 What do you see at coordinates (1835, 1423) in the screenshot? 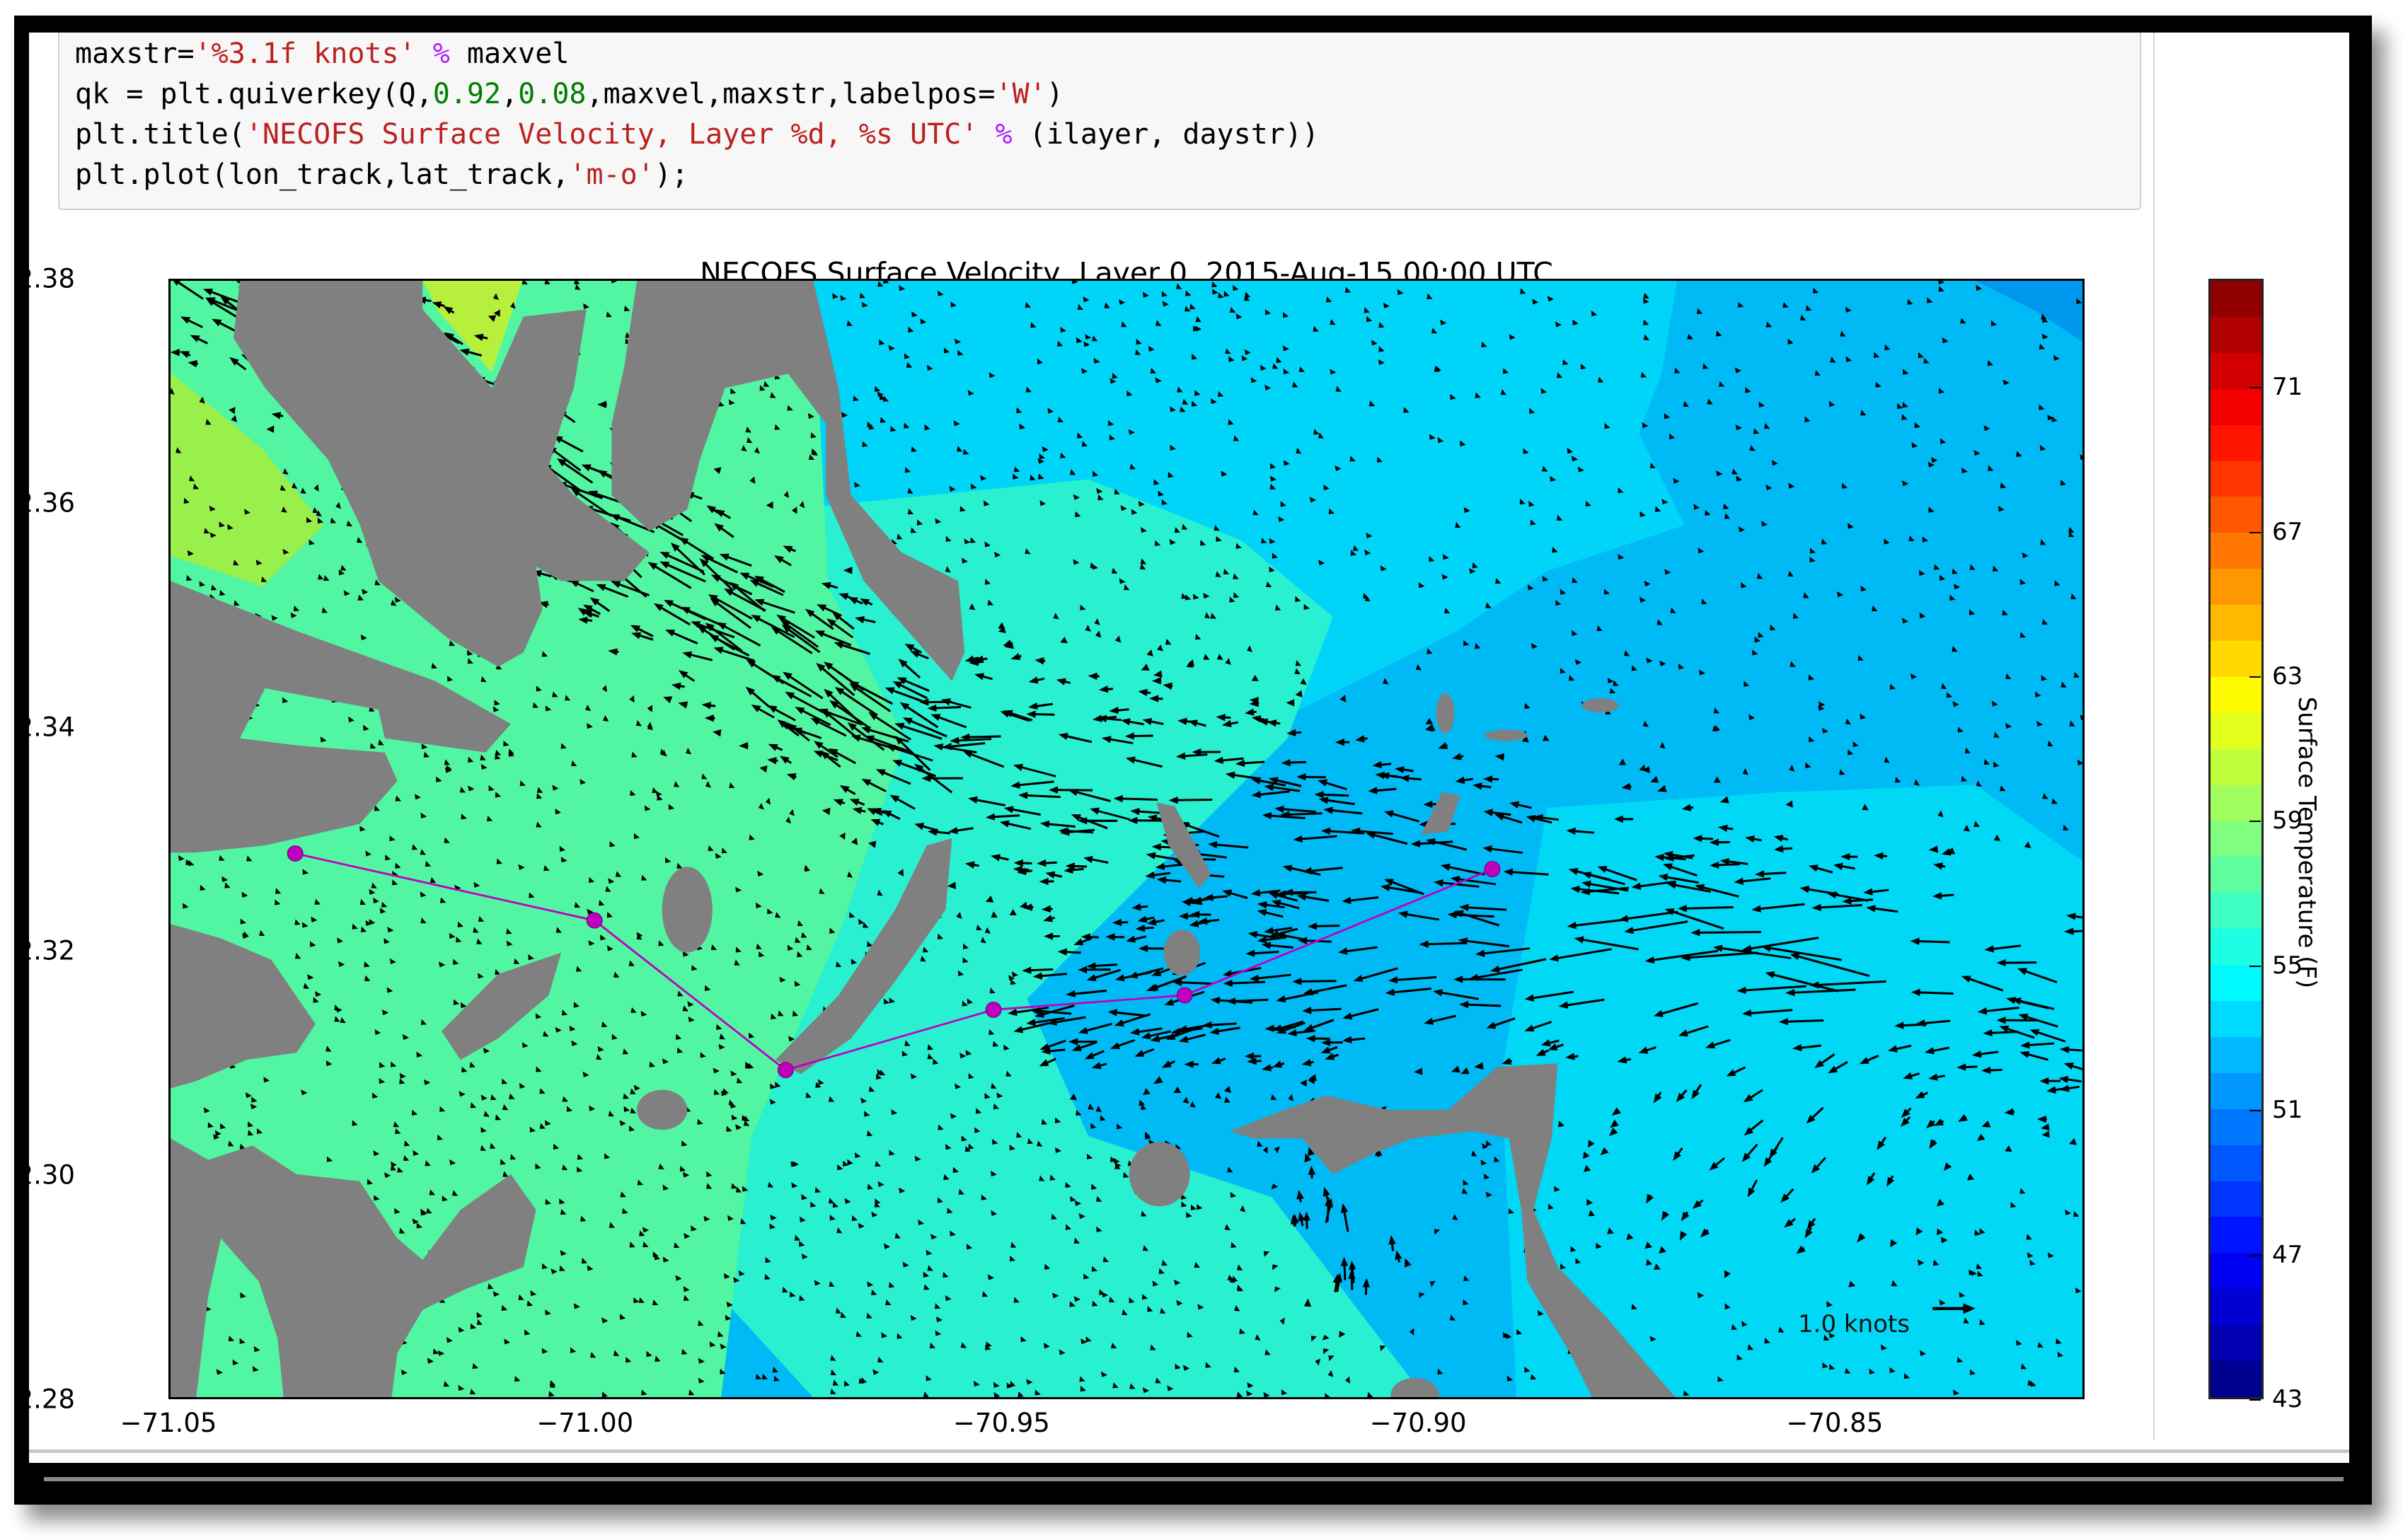
I see `x-tick-label: −70.85` at bounding box center [1835, 1423].